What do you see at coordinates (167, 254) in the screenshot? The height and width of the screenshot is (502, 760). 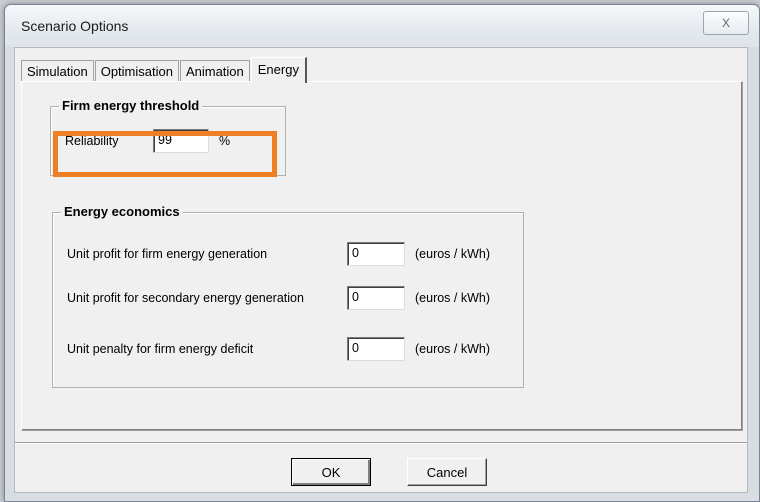 I see `firm-energy-profit-label: Unit profit for firm energy generation` at bounding box center [167, 254].